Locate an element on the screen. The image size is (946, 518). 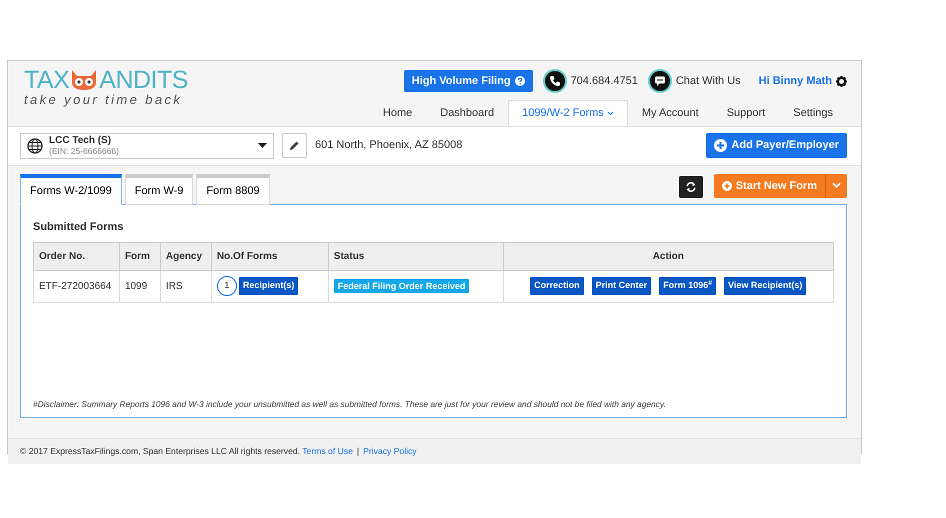
nav-tab: Settings is located at coordinates (813, 113).